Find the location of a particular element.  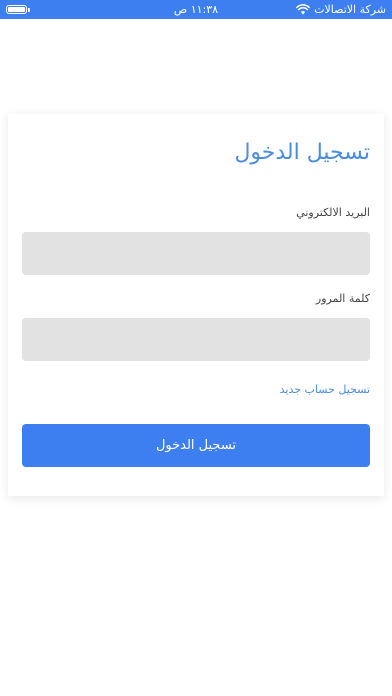

login-button: تسجيل الدخول is located at coordinates (196, 445).